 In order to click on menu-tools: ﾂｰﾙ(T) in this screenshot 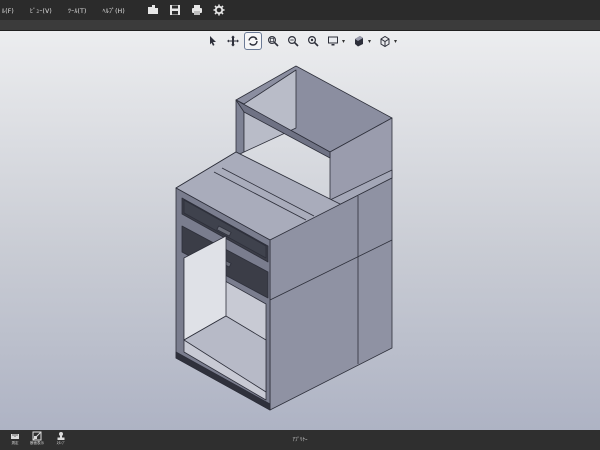, I will do `click(77, 10)`.